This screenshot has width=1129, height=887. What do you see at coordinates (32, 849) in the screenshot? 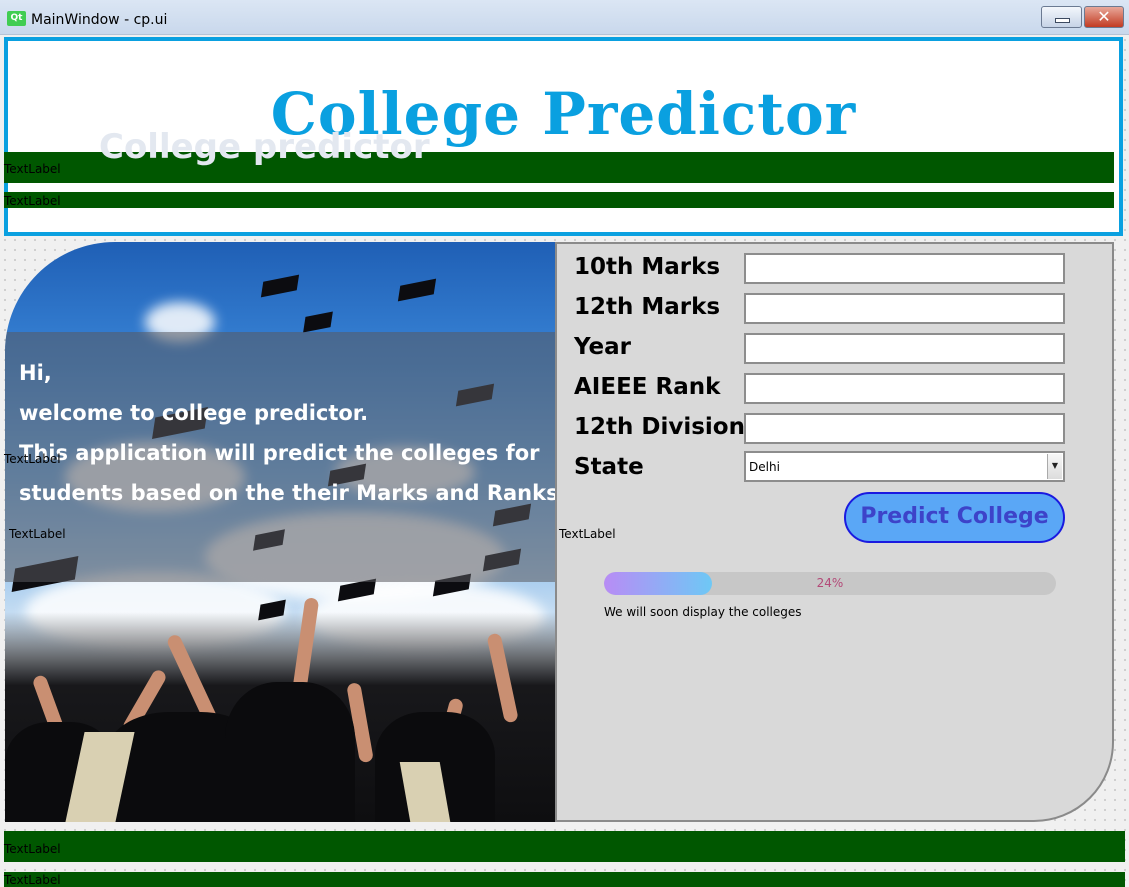
I see `footer-text-label-1: TextLabel` at bounding box center [32, 849].